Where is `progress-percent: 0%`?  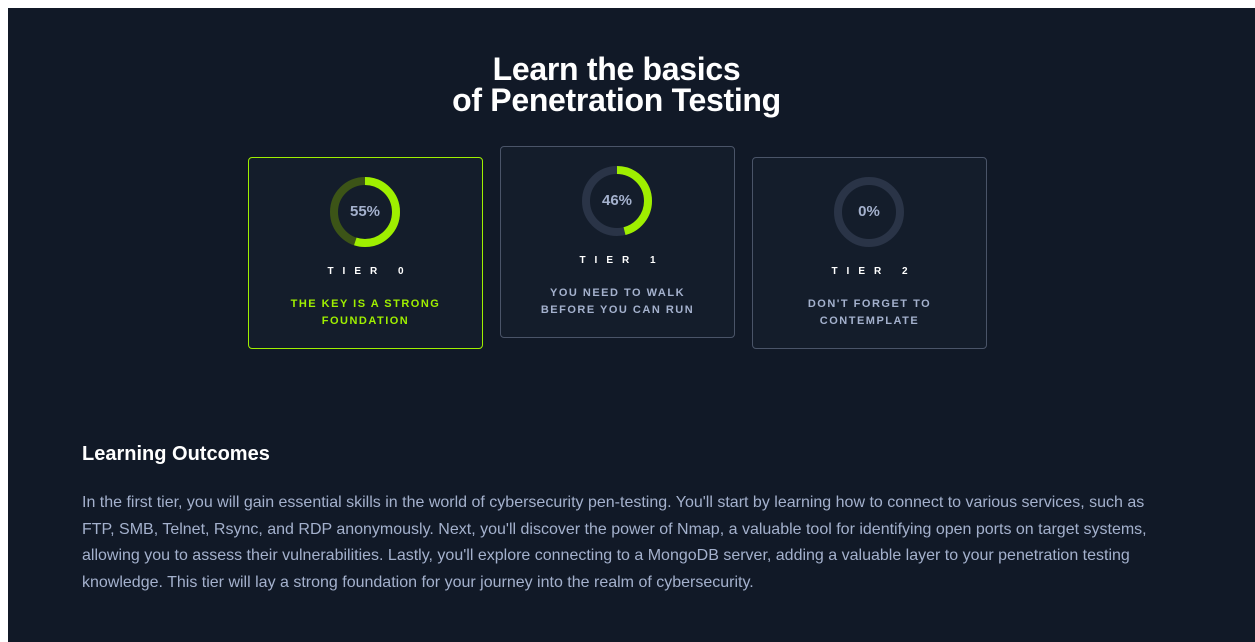 progress-percent: 0% is located at coordinates (869, 211).